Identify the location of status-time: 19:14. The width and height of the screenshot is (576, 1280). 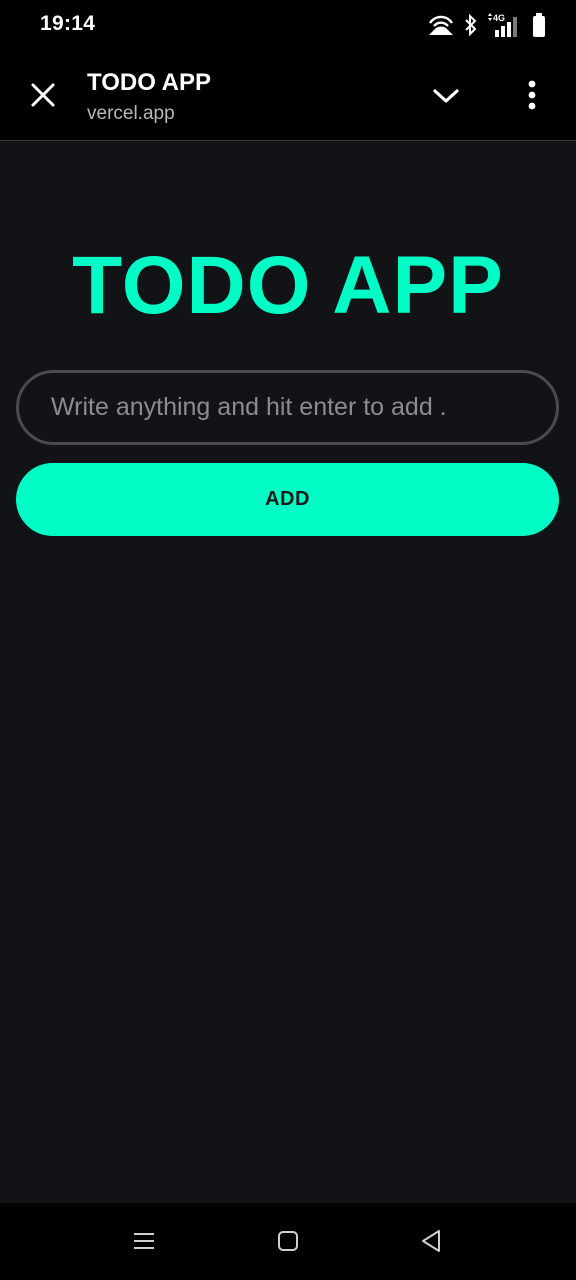
(68, 23).